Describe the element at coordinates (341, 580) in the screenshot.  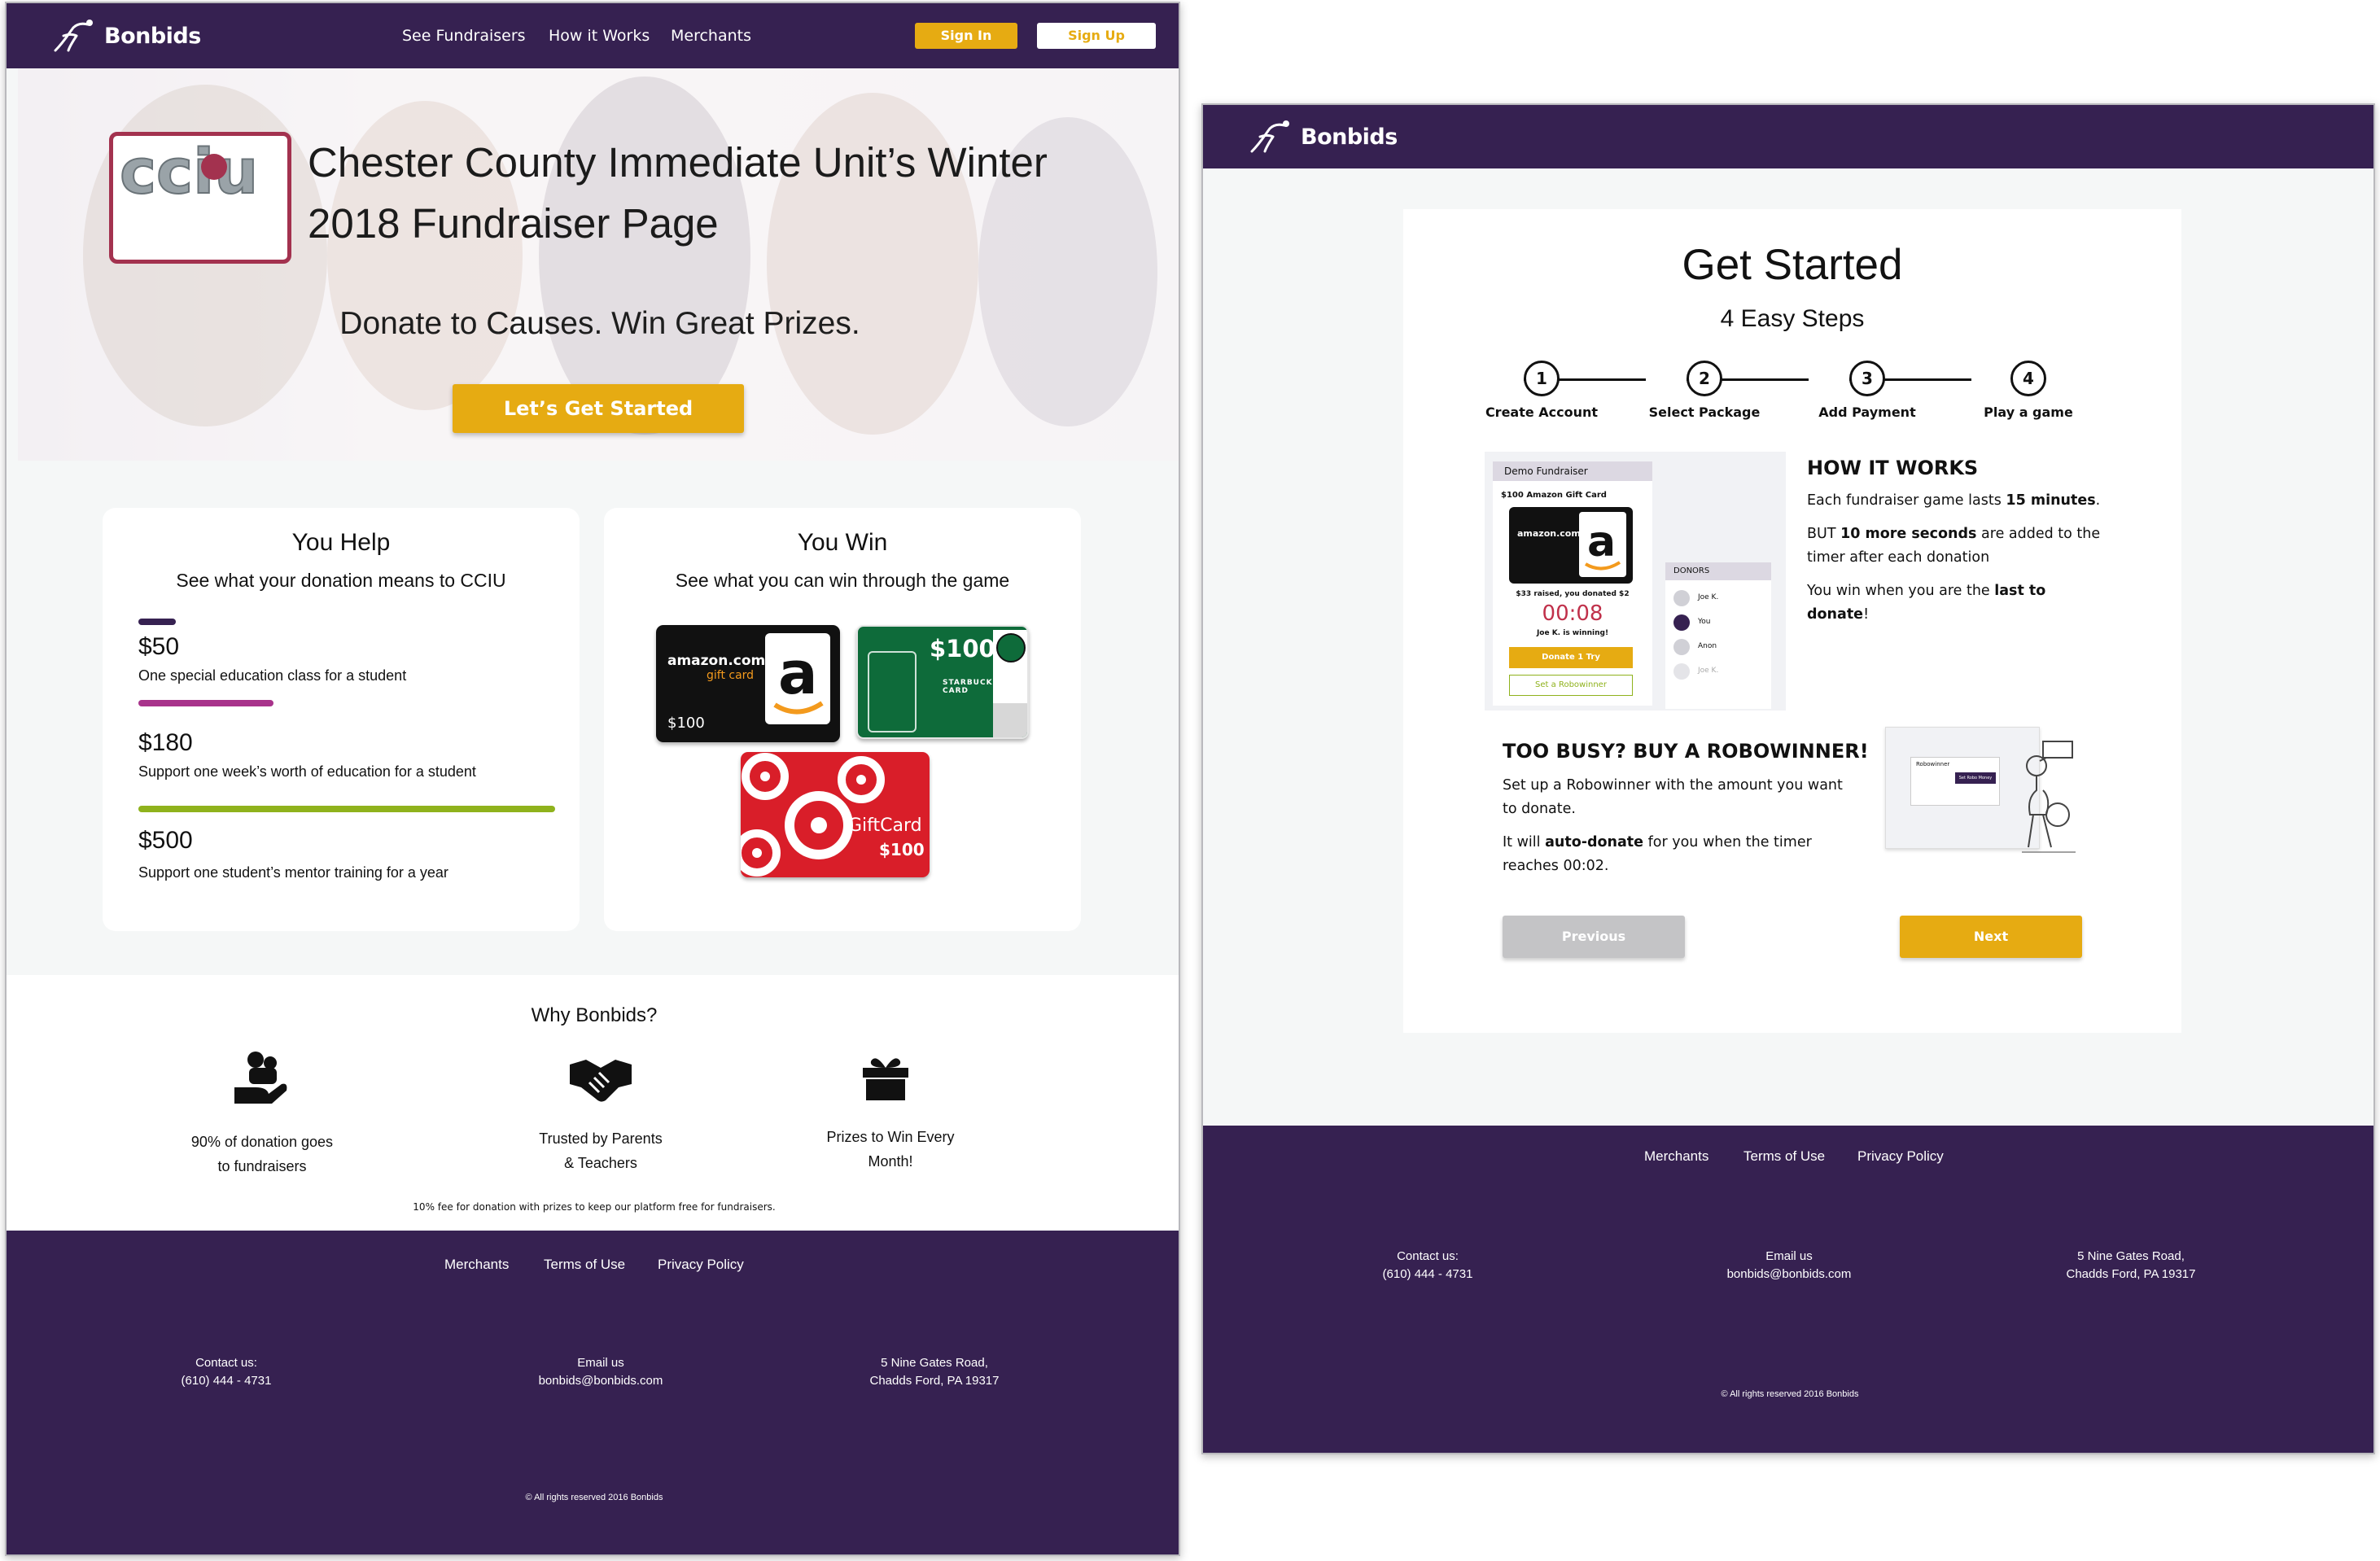
I see `you-help-subtitle: See what your donation means to CCIU` at that location.